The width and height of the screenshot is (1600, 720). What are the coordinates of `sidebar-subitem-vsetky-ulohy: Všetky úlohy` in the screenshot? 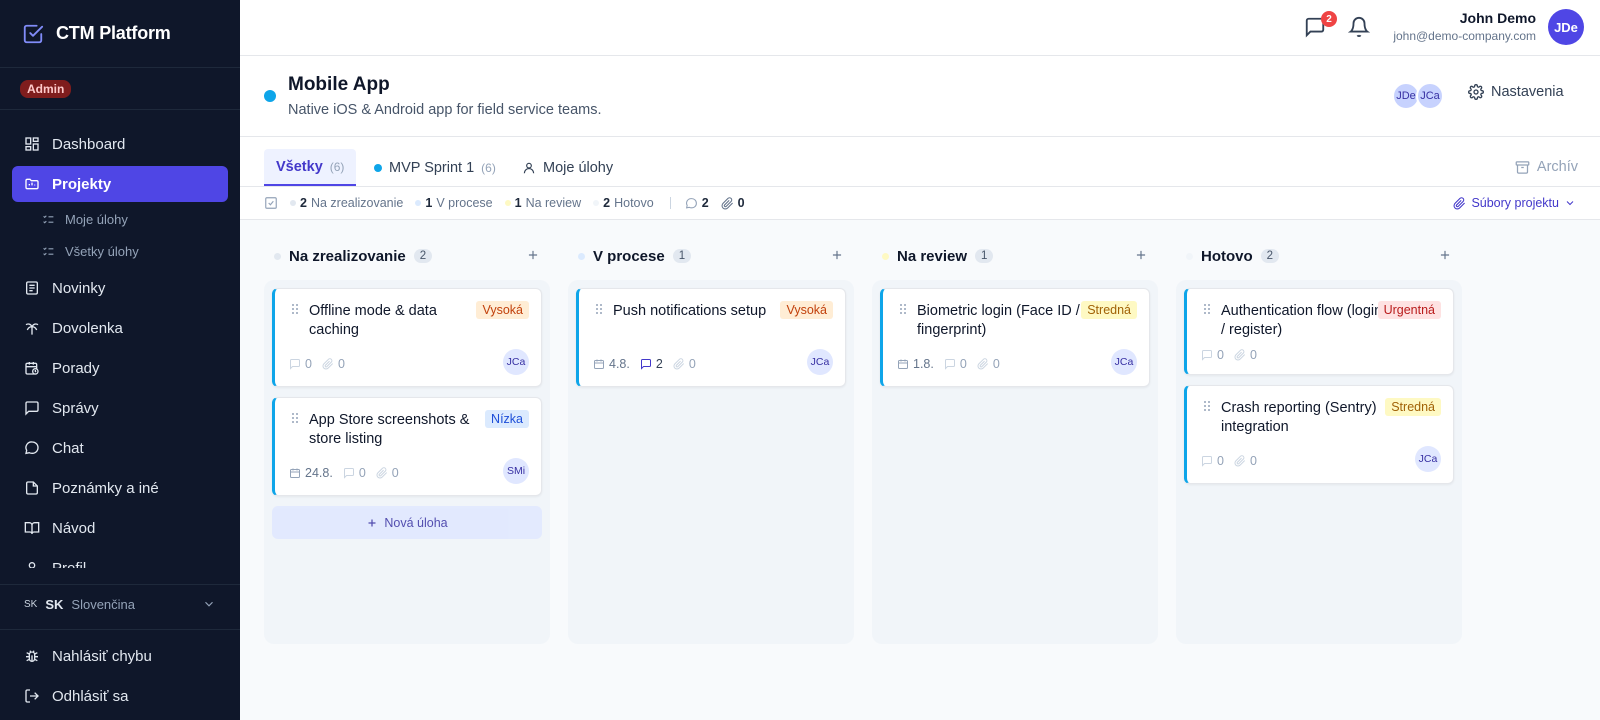 It's located at (90, 251).